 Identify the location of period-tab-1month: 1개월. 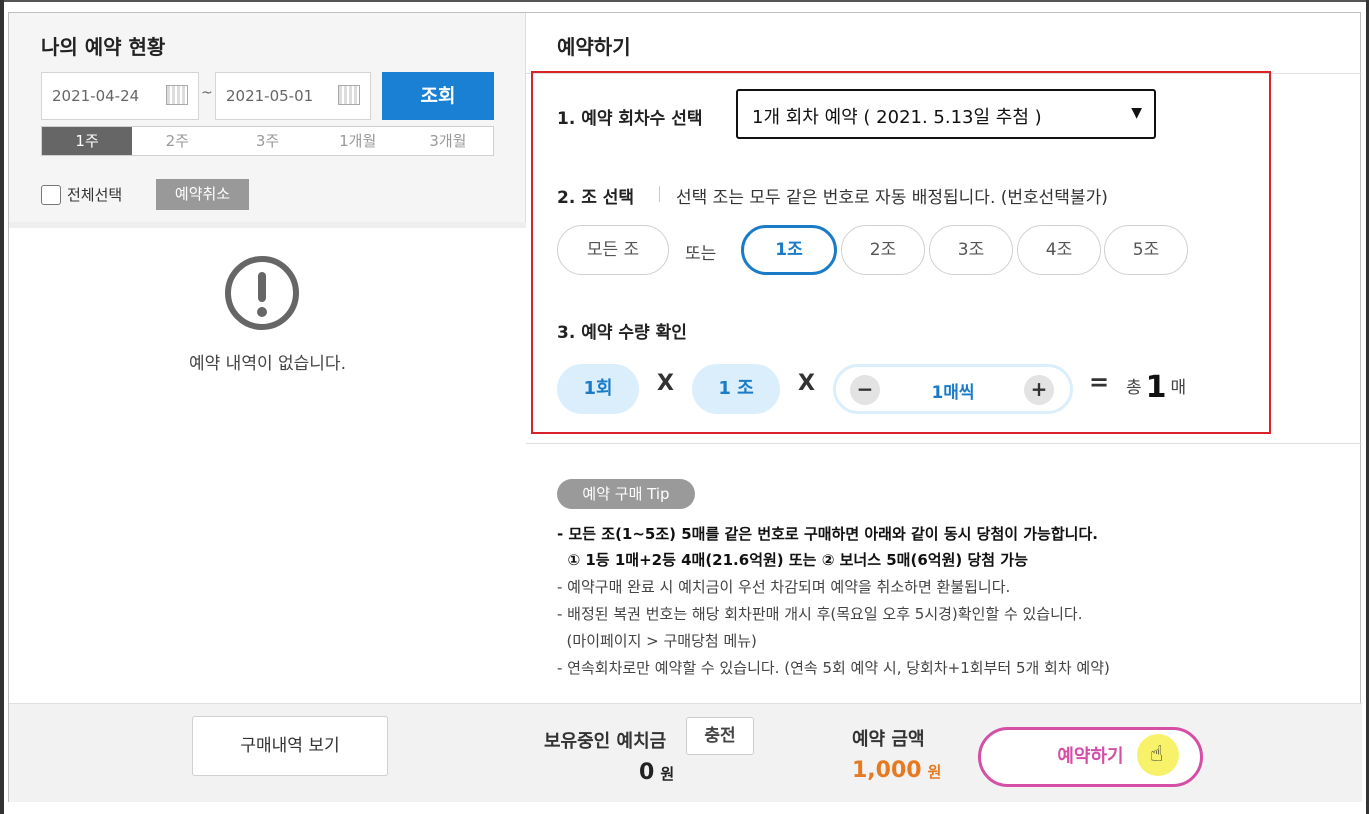
(358, 141).